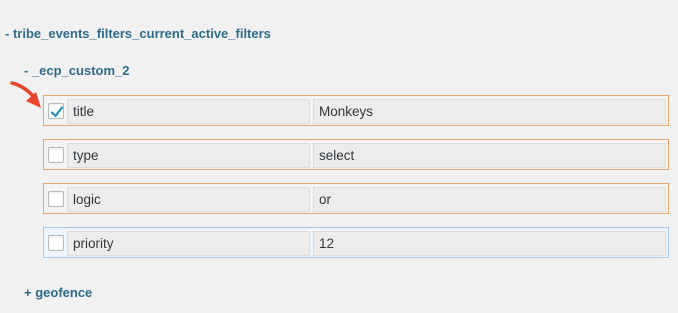 This screenshot has height=313, width=678. What do you see at coordinates (489, 111) in the screenshot?
I see `row-value-field: Monkeys` at bounding box center [489, 111].